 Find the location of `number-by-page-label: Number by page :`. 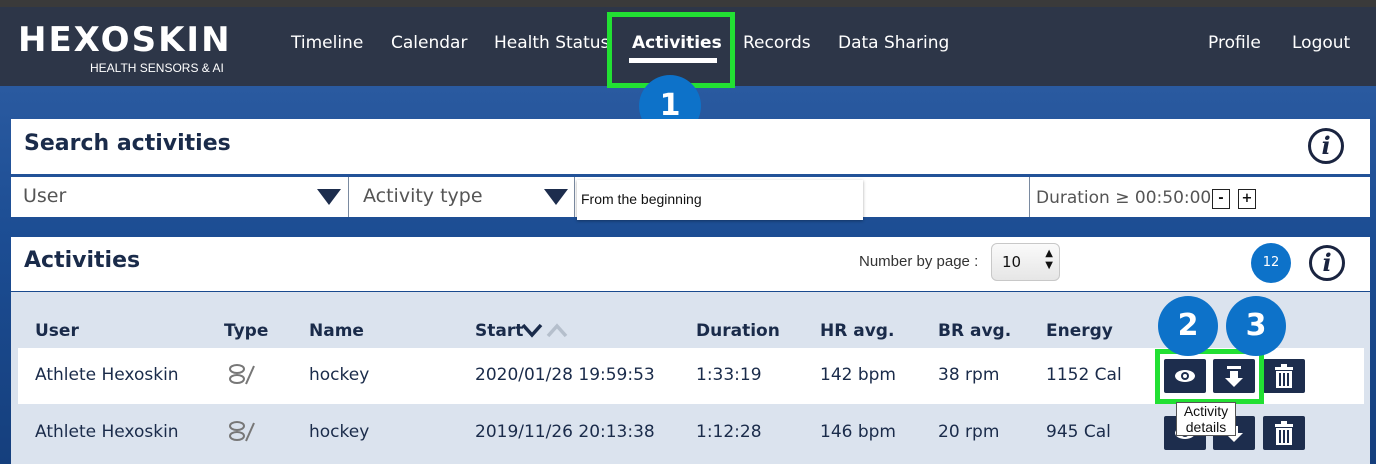

number-by-page-label: Number by page : is located at coordinates (919, 261).